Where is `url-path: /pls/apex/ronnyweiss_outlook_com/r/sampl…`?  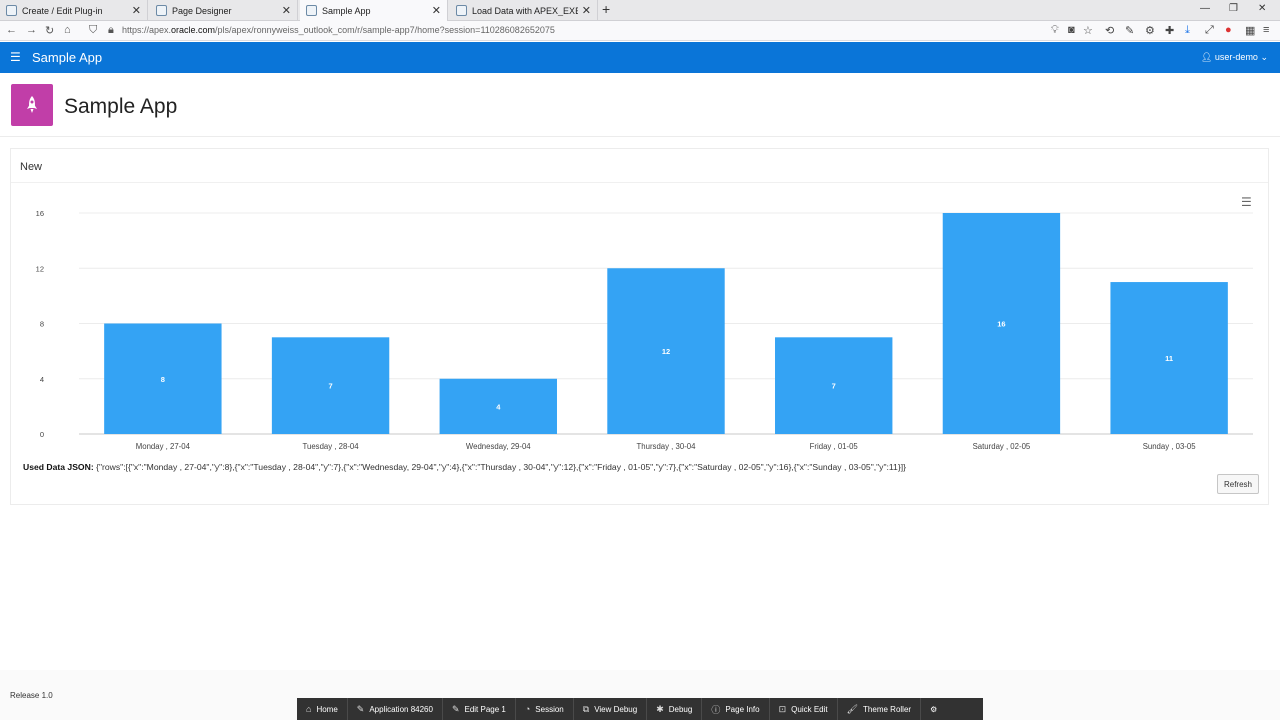
url-path: /pls/apex/ronnyweiss_outlook_com/r/sampl… is located at coordinates (385, 30).